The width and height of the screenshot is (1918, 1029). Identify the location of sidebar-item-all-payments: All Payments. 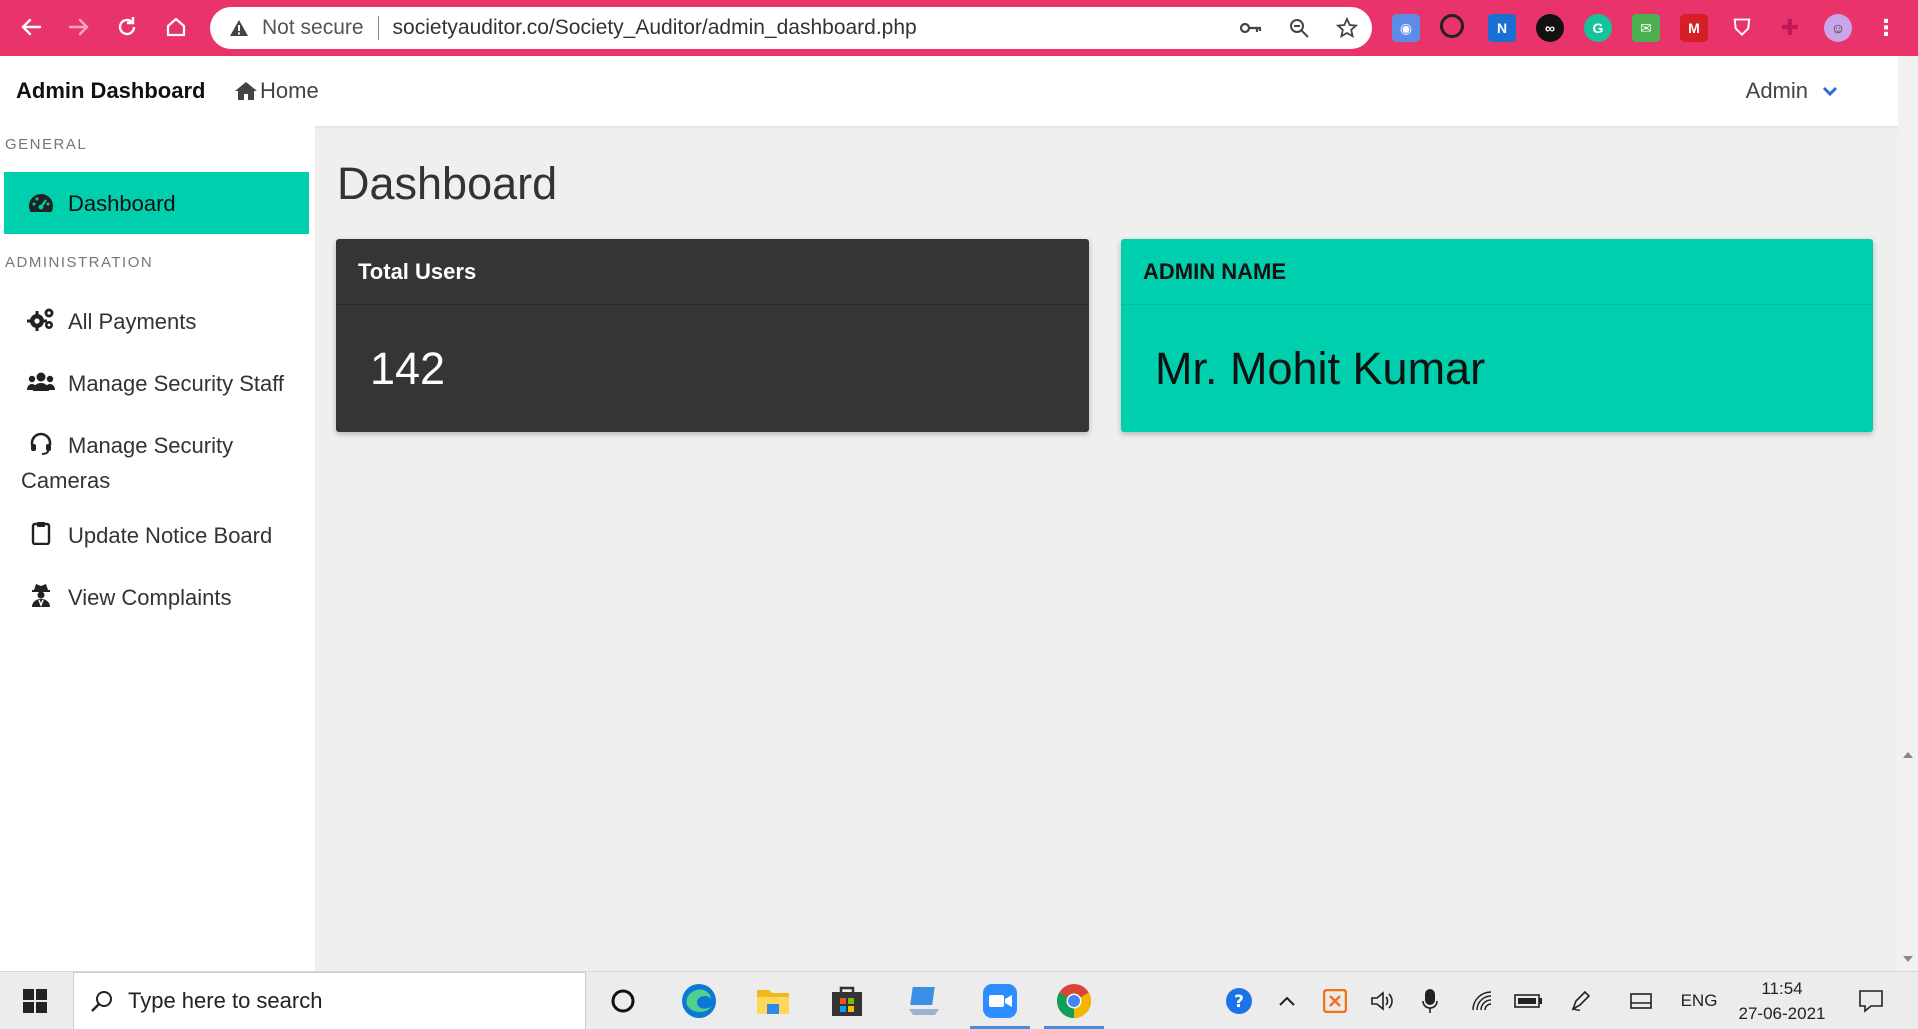
(156, 321).